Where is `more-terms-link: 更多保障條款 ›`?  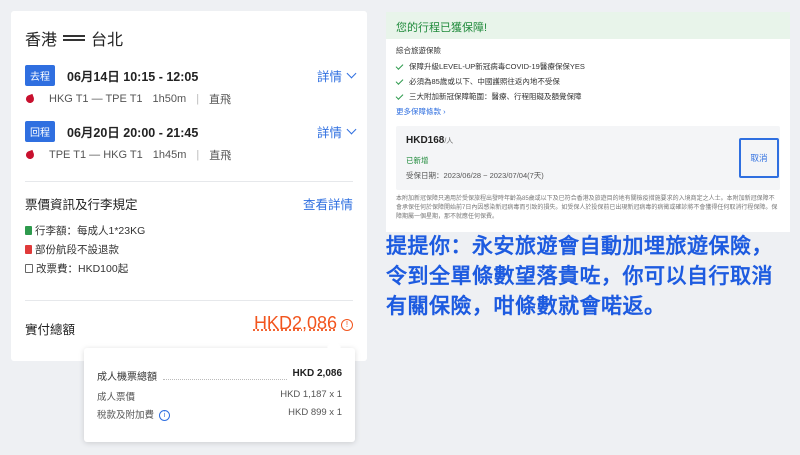
more-terms-link: 更多保障條款 › is located at coordinates (421, 111).